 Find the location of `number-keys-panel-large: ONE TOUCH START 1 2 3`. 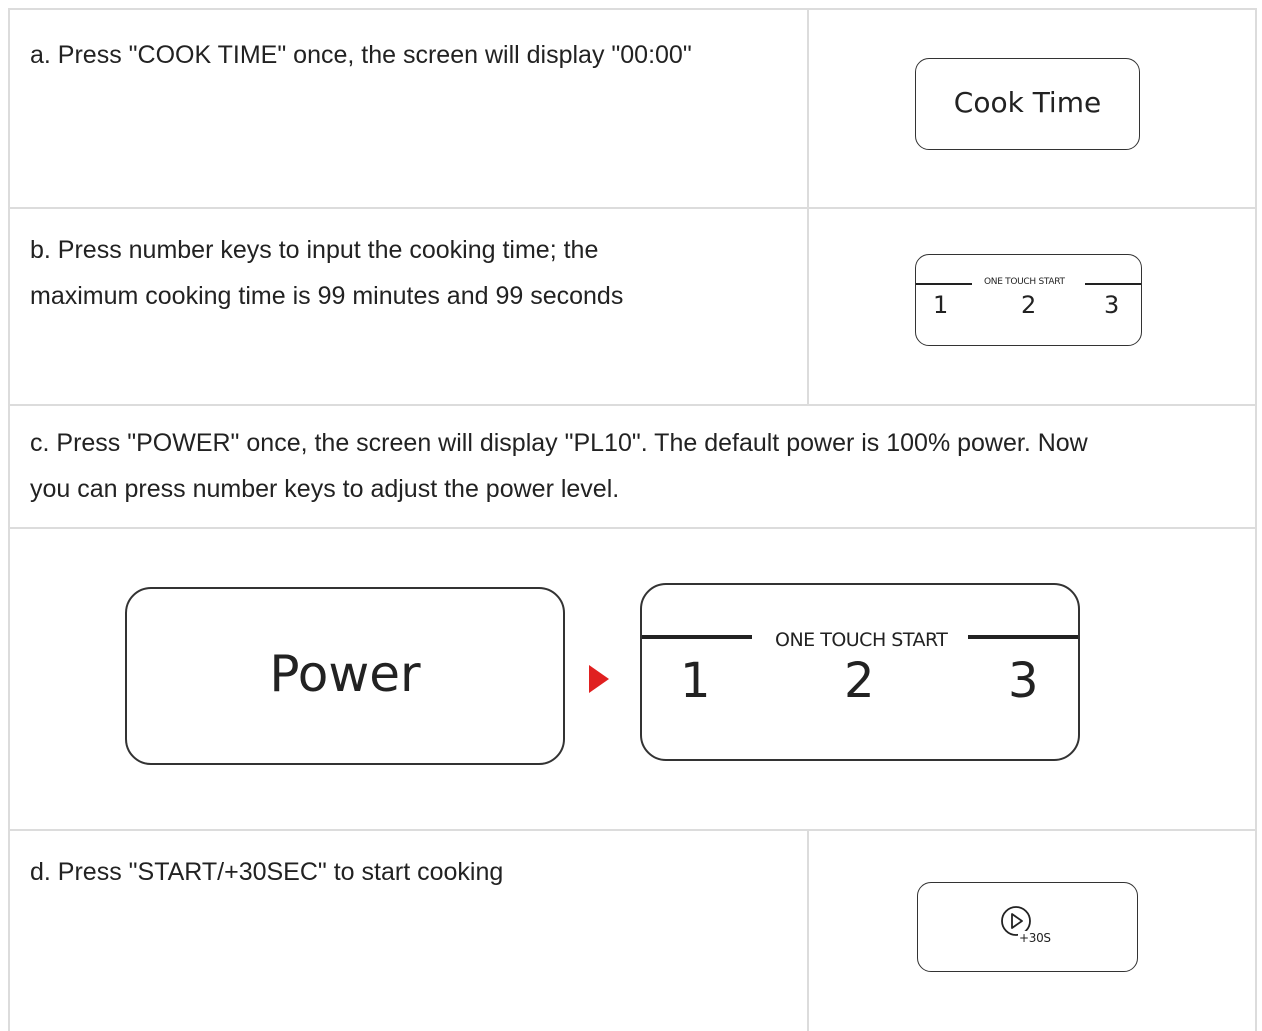

number-keys-panel-large: ONE TOUCH START 1 2 3 is located at coordinates (860, 672).